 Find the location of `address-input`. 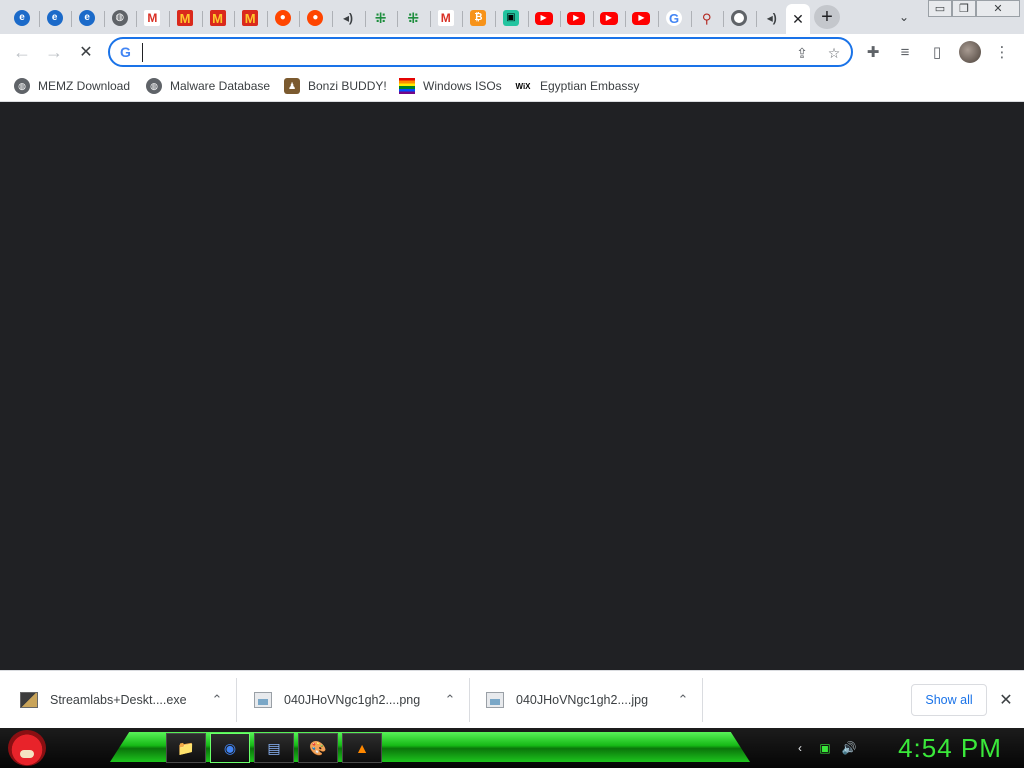

address-input is located at coordinates (462, 52).